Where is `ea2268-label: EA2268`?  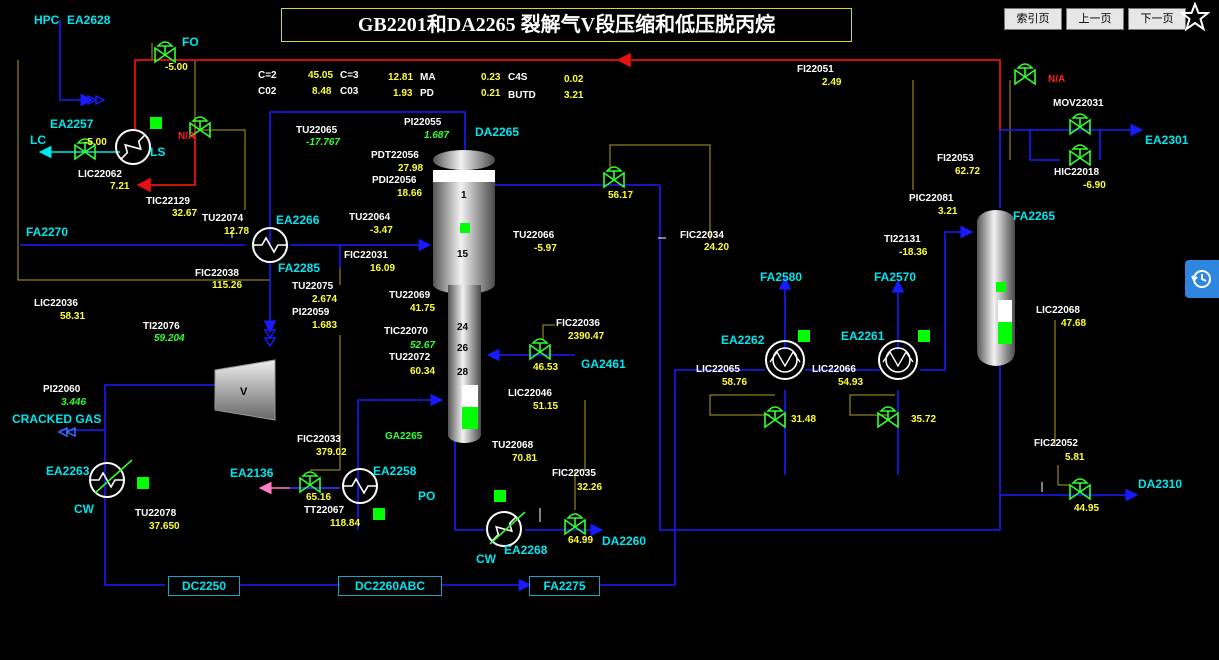 ea2268-label: EA2268 is located at coordinates (525, 550).